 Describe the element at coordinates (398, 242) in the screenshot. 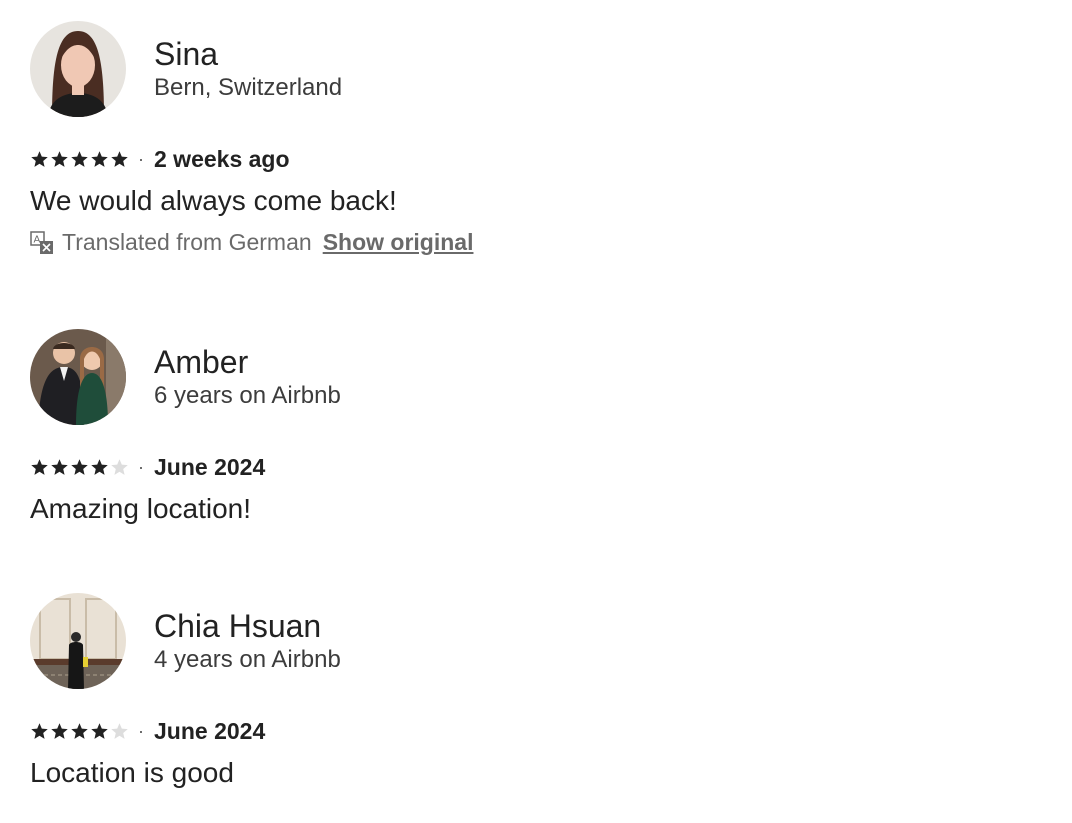

I see `show-original-link: Show original` at that location.